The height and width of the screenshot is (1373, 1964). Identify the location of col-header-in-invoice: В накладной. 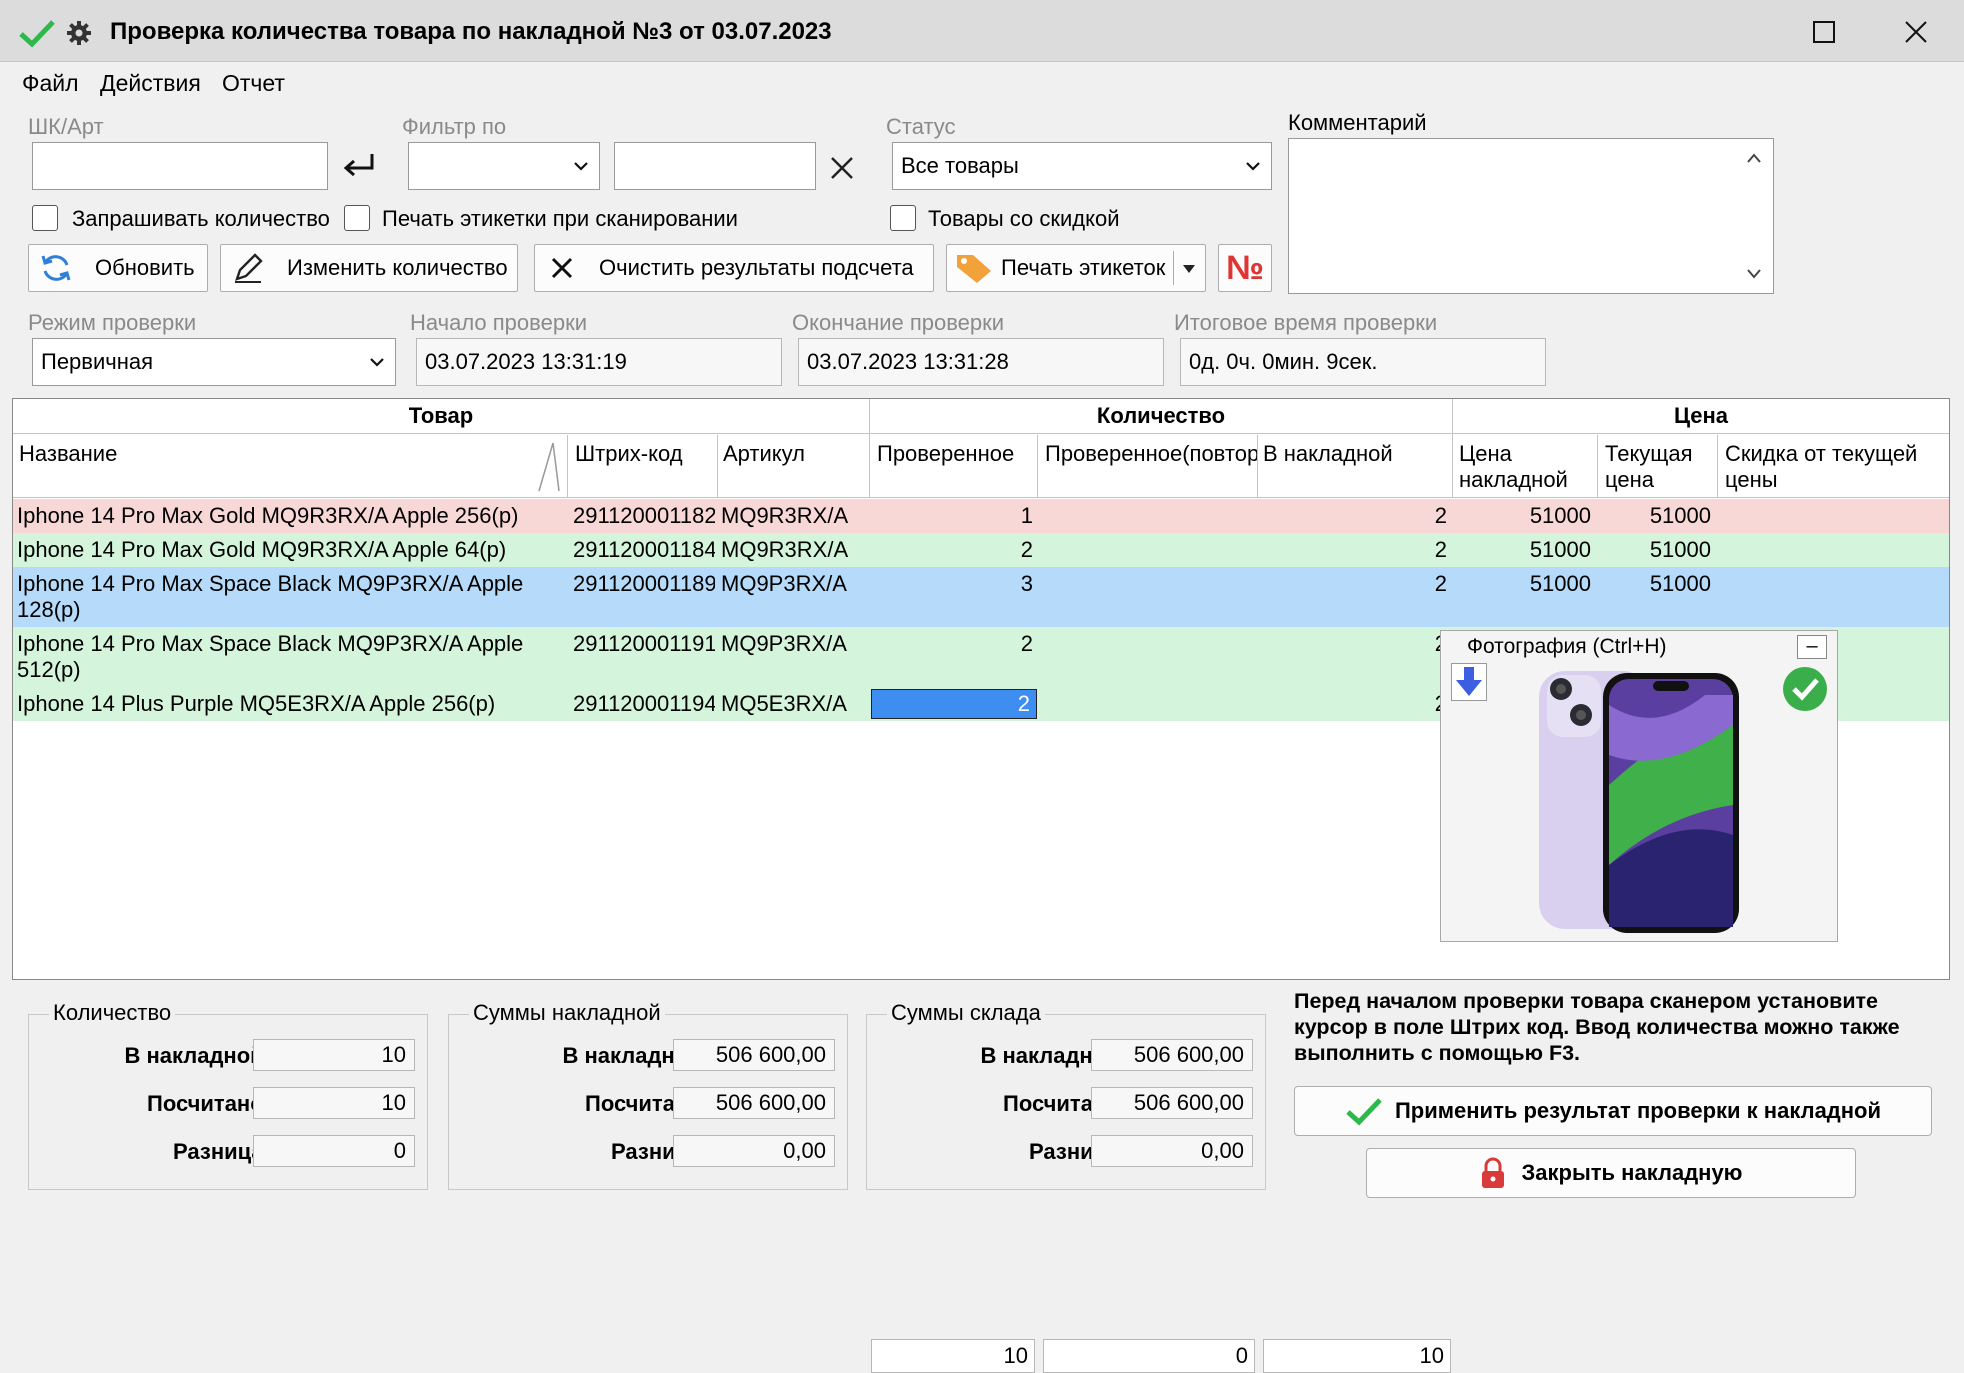
(1328, 454).